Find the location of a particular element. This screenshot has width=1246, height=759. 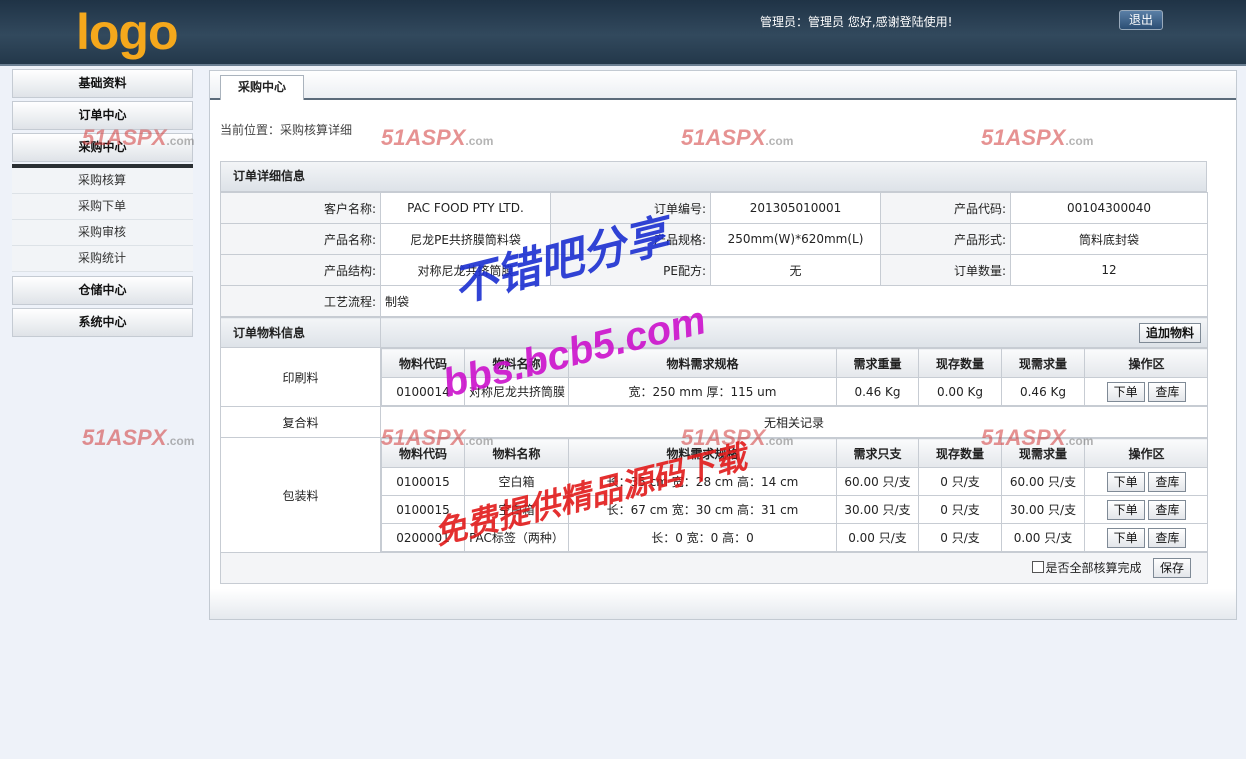

print-category: 印刷料 is located at coordinates (300, 377).